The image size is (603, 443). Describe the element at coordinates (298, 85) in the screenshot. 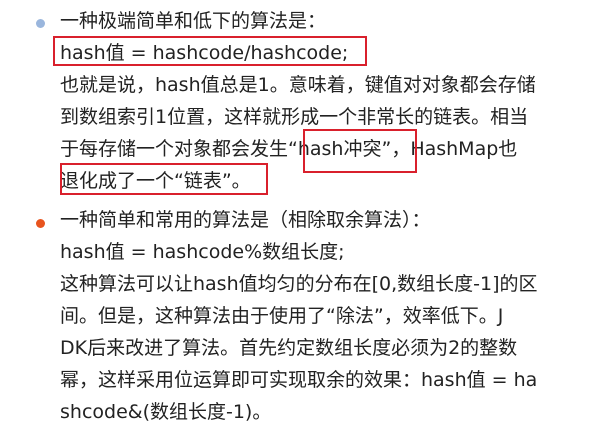

I see `section1-body-line: 也就是说，hash值总是1。意味着，键值对对象都会存储` at that location.